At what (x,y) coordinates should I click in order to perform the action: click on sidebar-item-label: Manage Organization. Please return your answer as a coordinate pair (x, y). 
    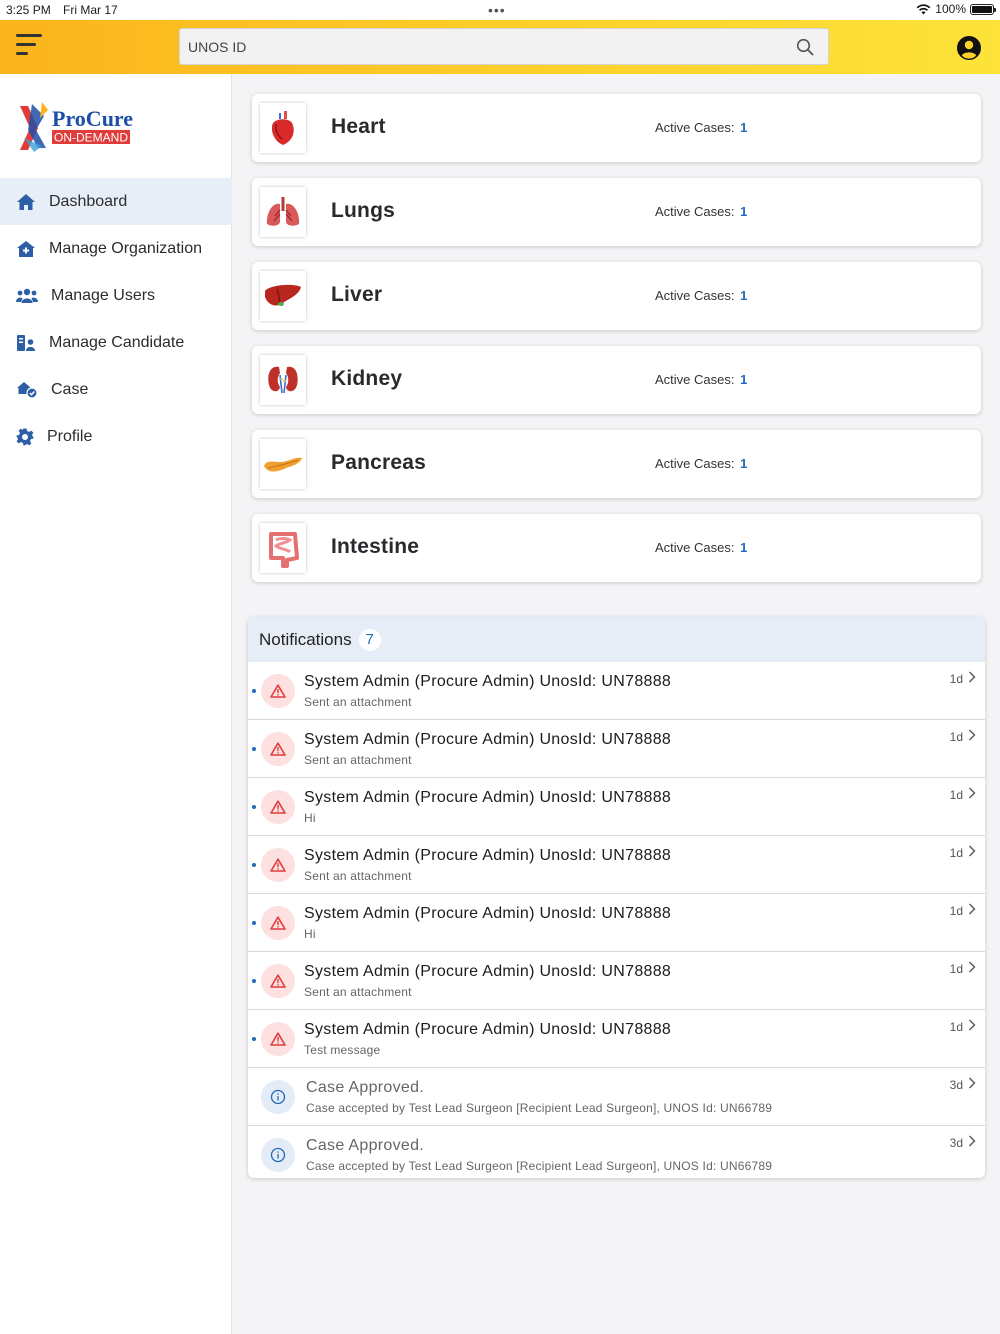
    Looking at the image, I should click on (125, 248).